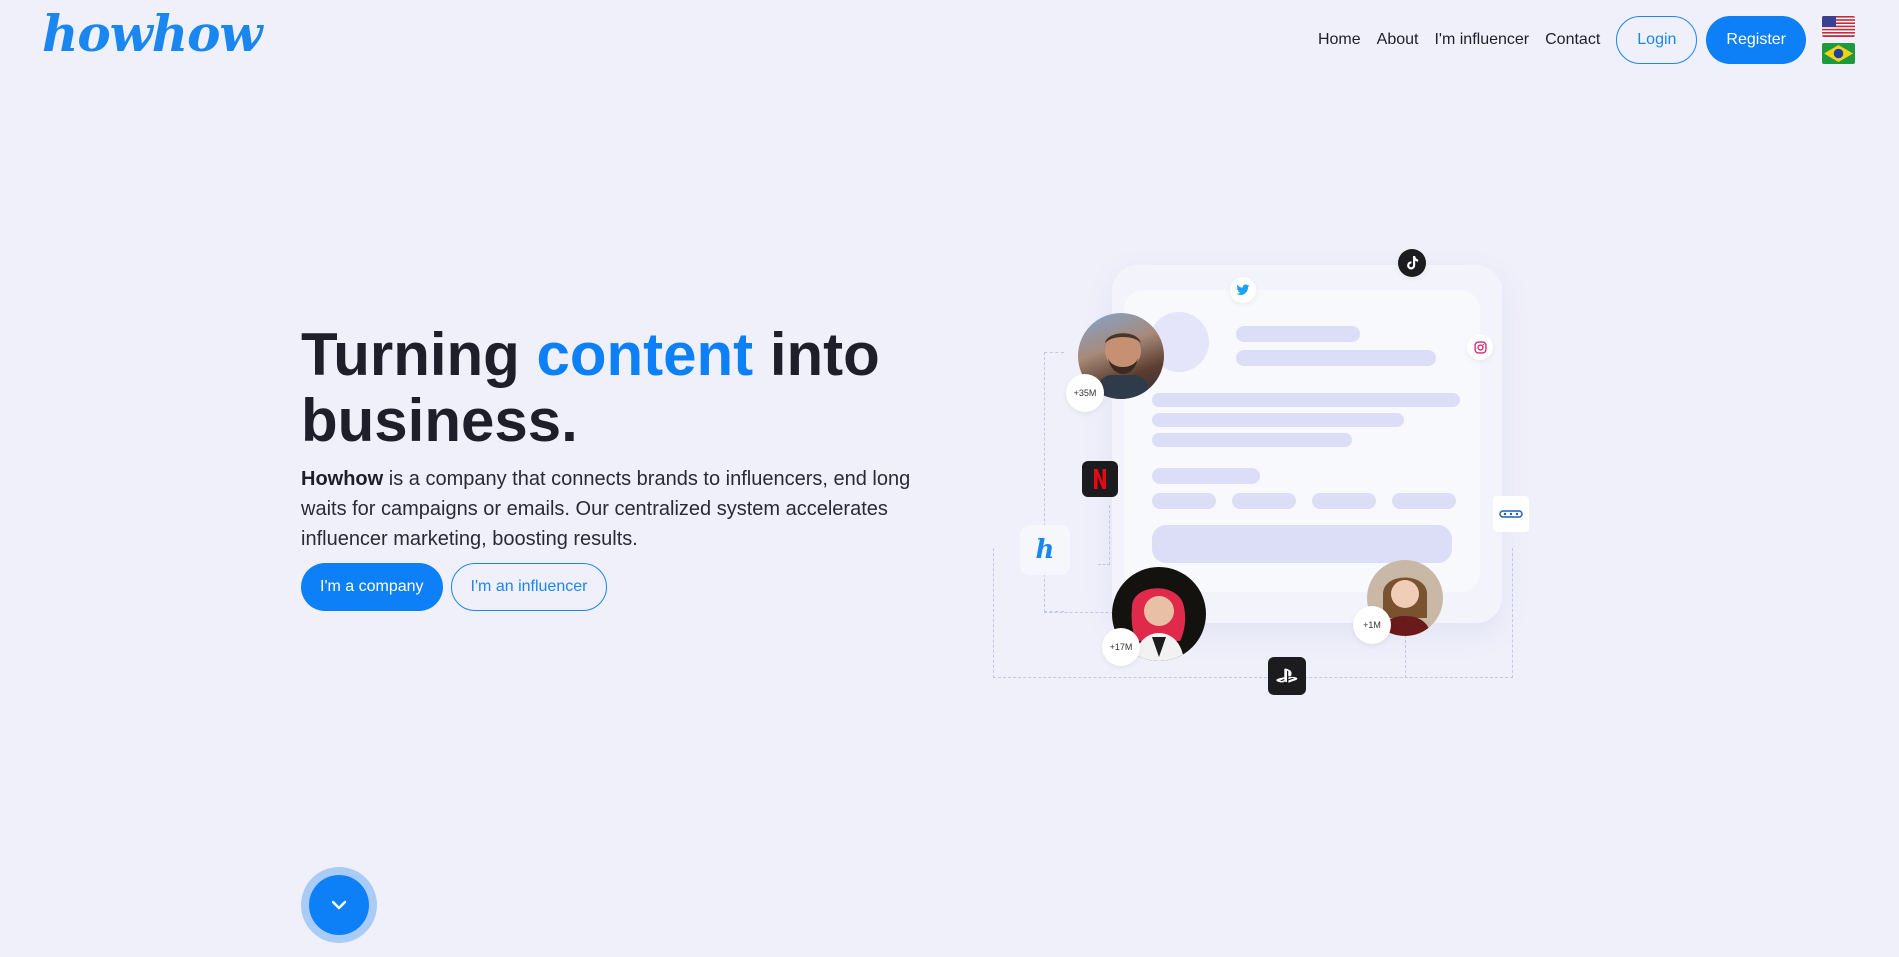 Image resolution: width=1899 pixels, height=957 pixels. I want to click on skeleton-button, so click(1302, 544).